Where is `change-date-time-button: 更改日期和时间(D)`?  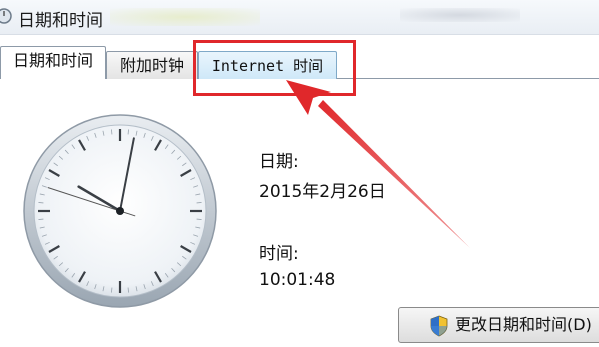 change-date-time-button: 更改日期和时间(D) is located at coordinates (498, 325).